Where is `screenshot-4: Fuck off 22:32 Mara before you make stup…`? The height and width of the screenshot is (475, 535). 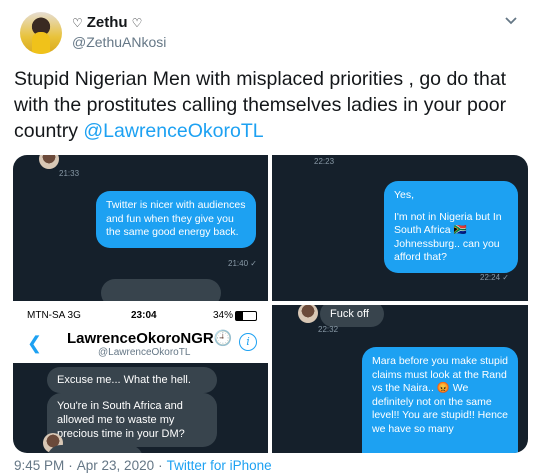 screenshot-4: Fuck off 22:32 Mara before you make stup… is located at coordinates (400, 379).